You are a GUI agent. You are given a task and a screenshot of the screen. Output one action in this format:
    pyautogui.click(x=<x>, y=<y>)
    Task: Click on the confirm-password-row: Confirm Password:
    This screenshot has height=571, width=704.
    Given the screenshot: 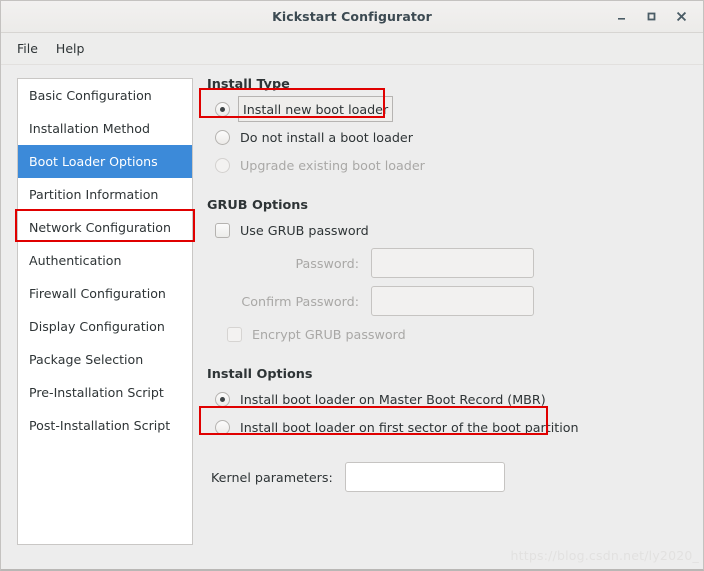 What is the action you would take?
    pyautogui.click(x=455, y=301)
    